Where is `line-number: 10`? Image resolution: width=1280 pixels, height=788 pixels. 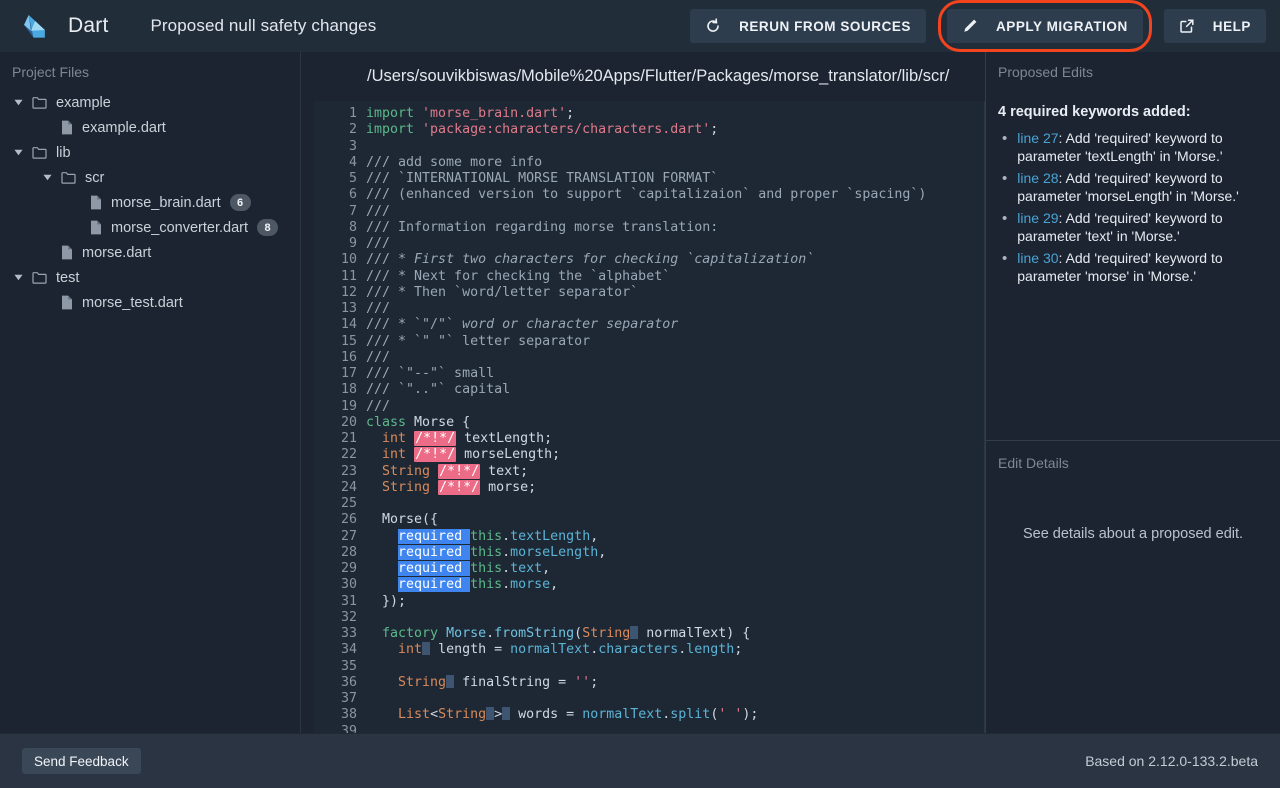
line-number: 10 is located at coordinates (348, 260).